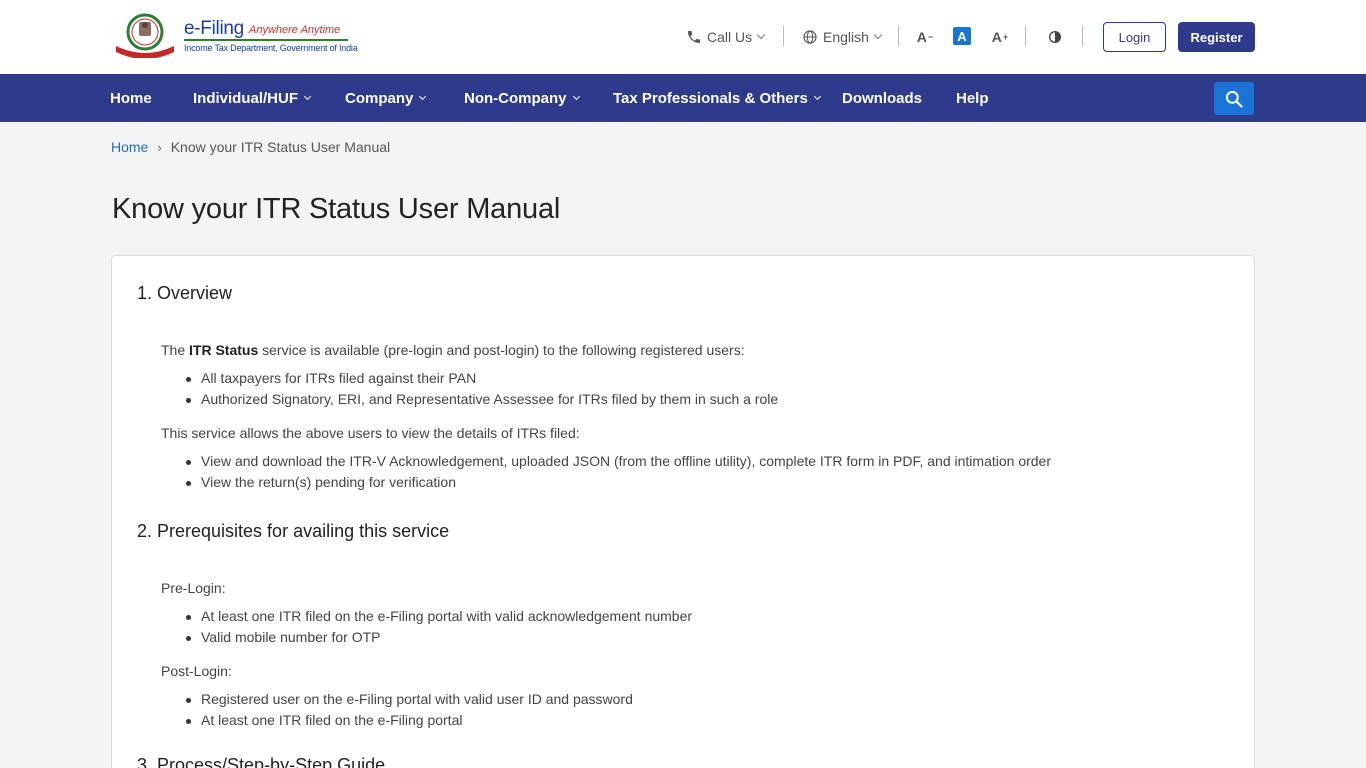  Describe the element at coordinates (193, 588) in the screenshot. I see `pre-login-label: Pre-Login:` at that location.